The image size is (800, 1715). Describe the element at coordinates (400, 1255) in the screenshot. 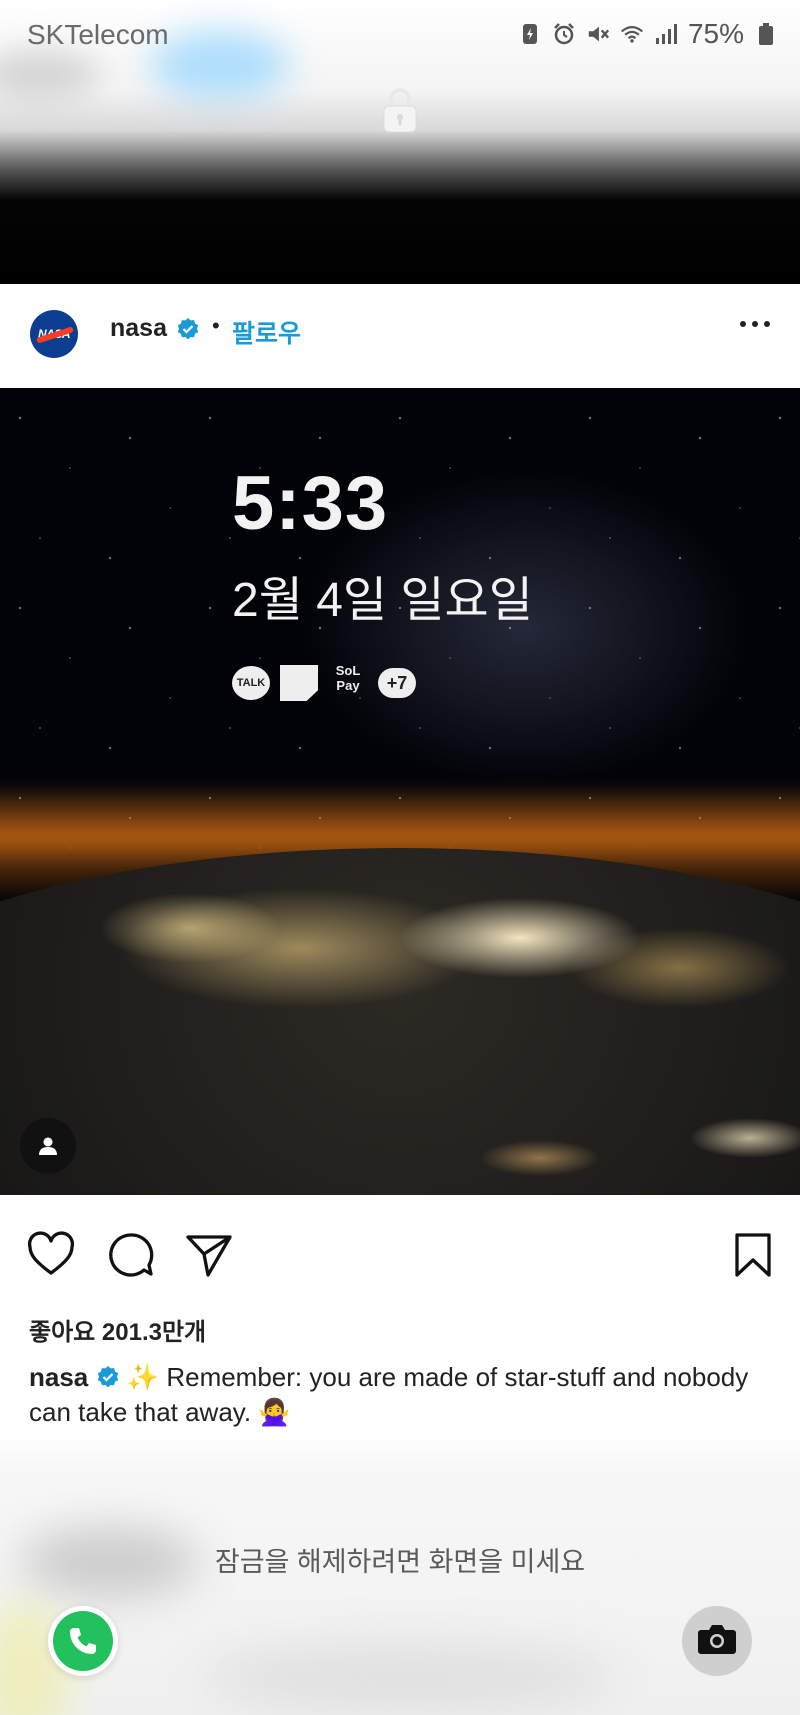

I see `post-actions` at that location.